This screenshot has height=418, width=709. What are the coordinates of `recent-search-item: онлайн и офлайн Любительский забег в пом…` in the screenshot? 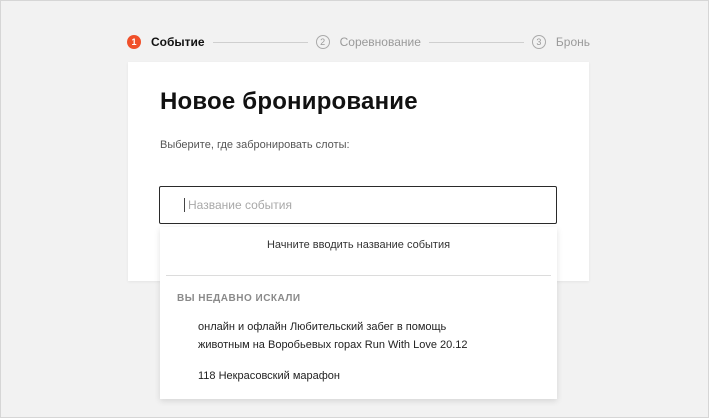 It's located at (348, 336).